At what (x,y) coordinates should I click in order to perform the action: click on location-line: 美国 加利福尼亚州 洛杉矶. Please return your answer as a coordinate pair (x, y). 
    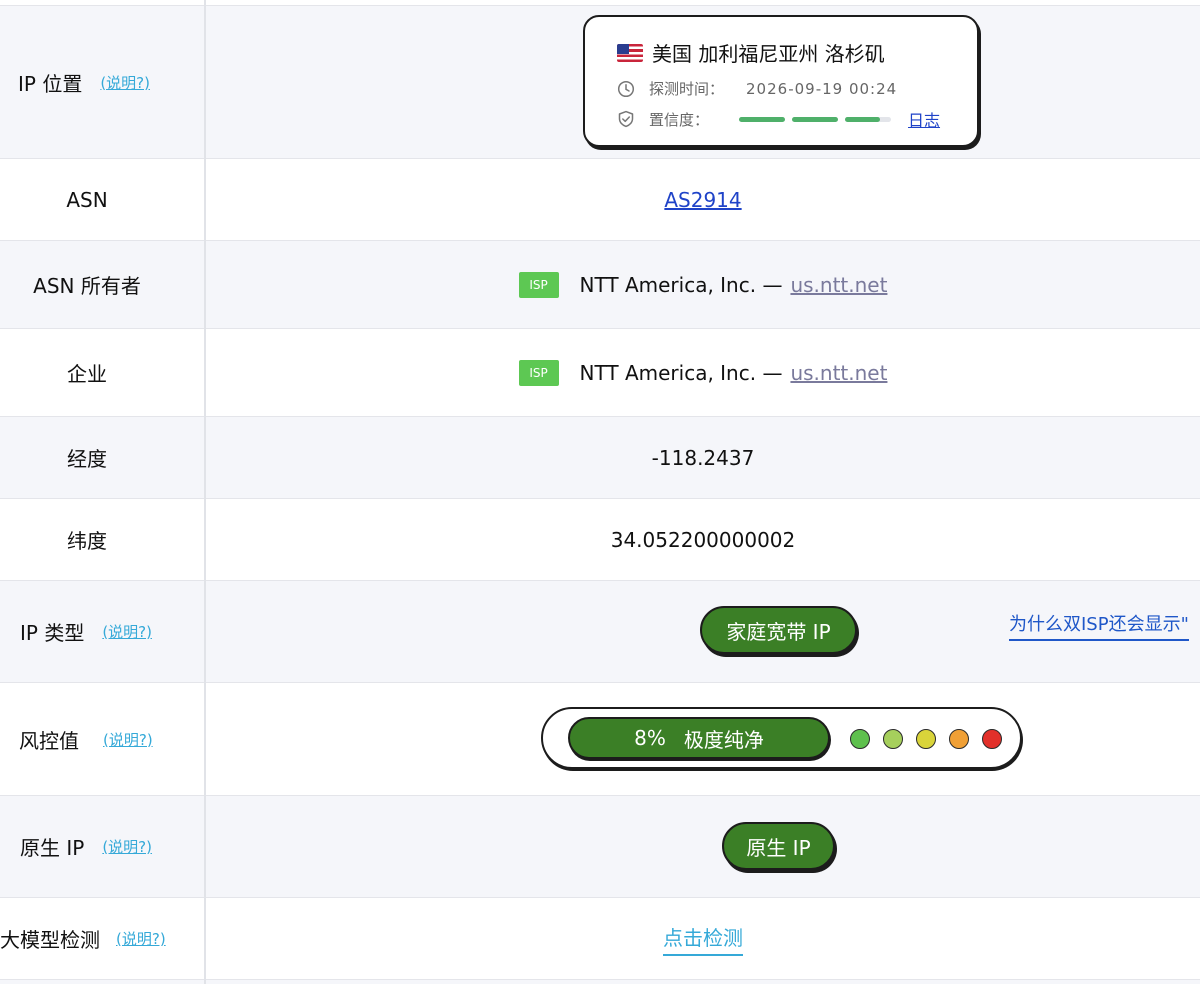
    Looking at the image, I should click on (751, 52).